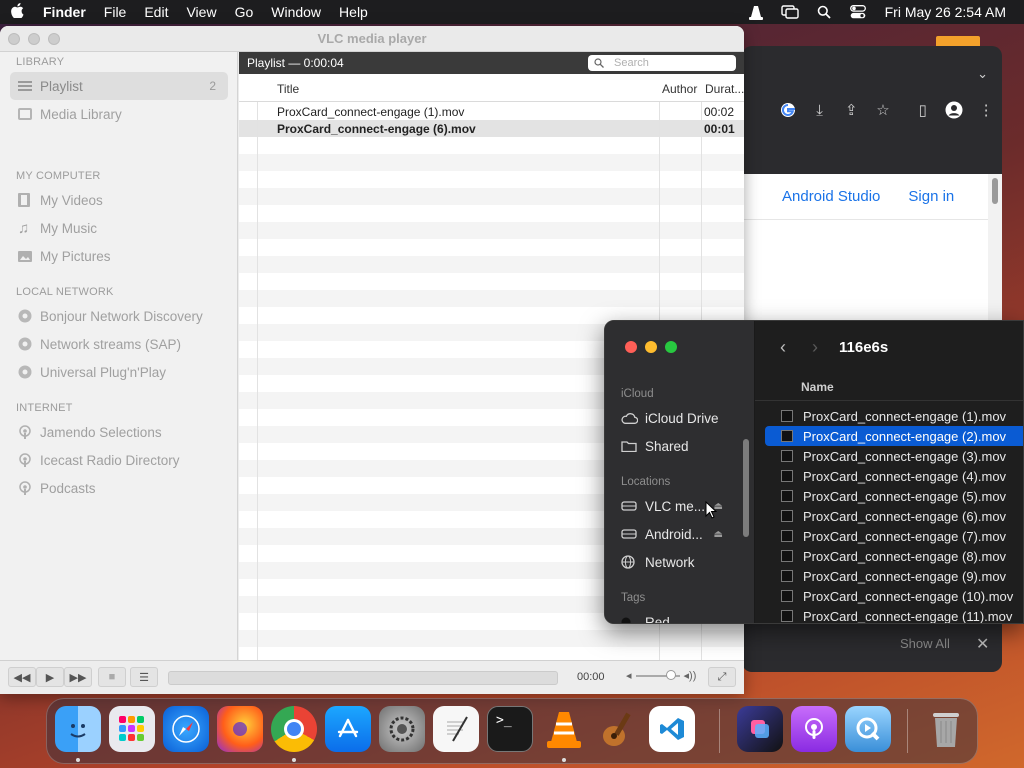 The width and height of the screenshot is (1024, 768). I want to click on file-row: ProxCard_connect-engage (4).mov, so click(894, 476).